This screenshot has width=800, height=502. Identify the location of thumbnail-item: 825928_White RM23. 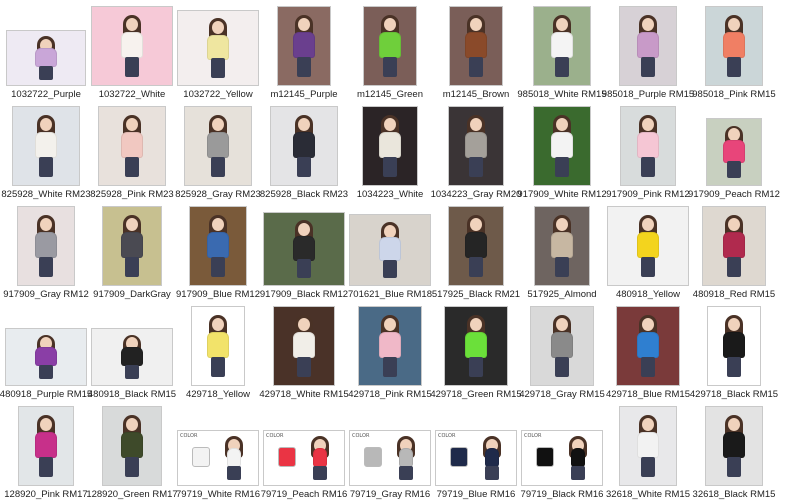
(46, 150).